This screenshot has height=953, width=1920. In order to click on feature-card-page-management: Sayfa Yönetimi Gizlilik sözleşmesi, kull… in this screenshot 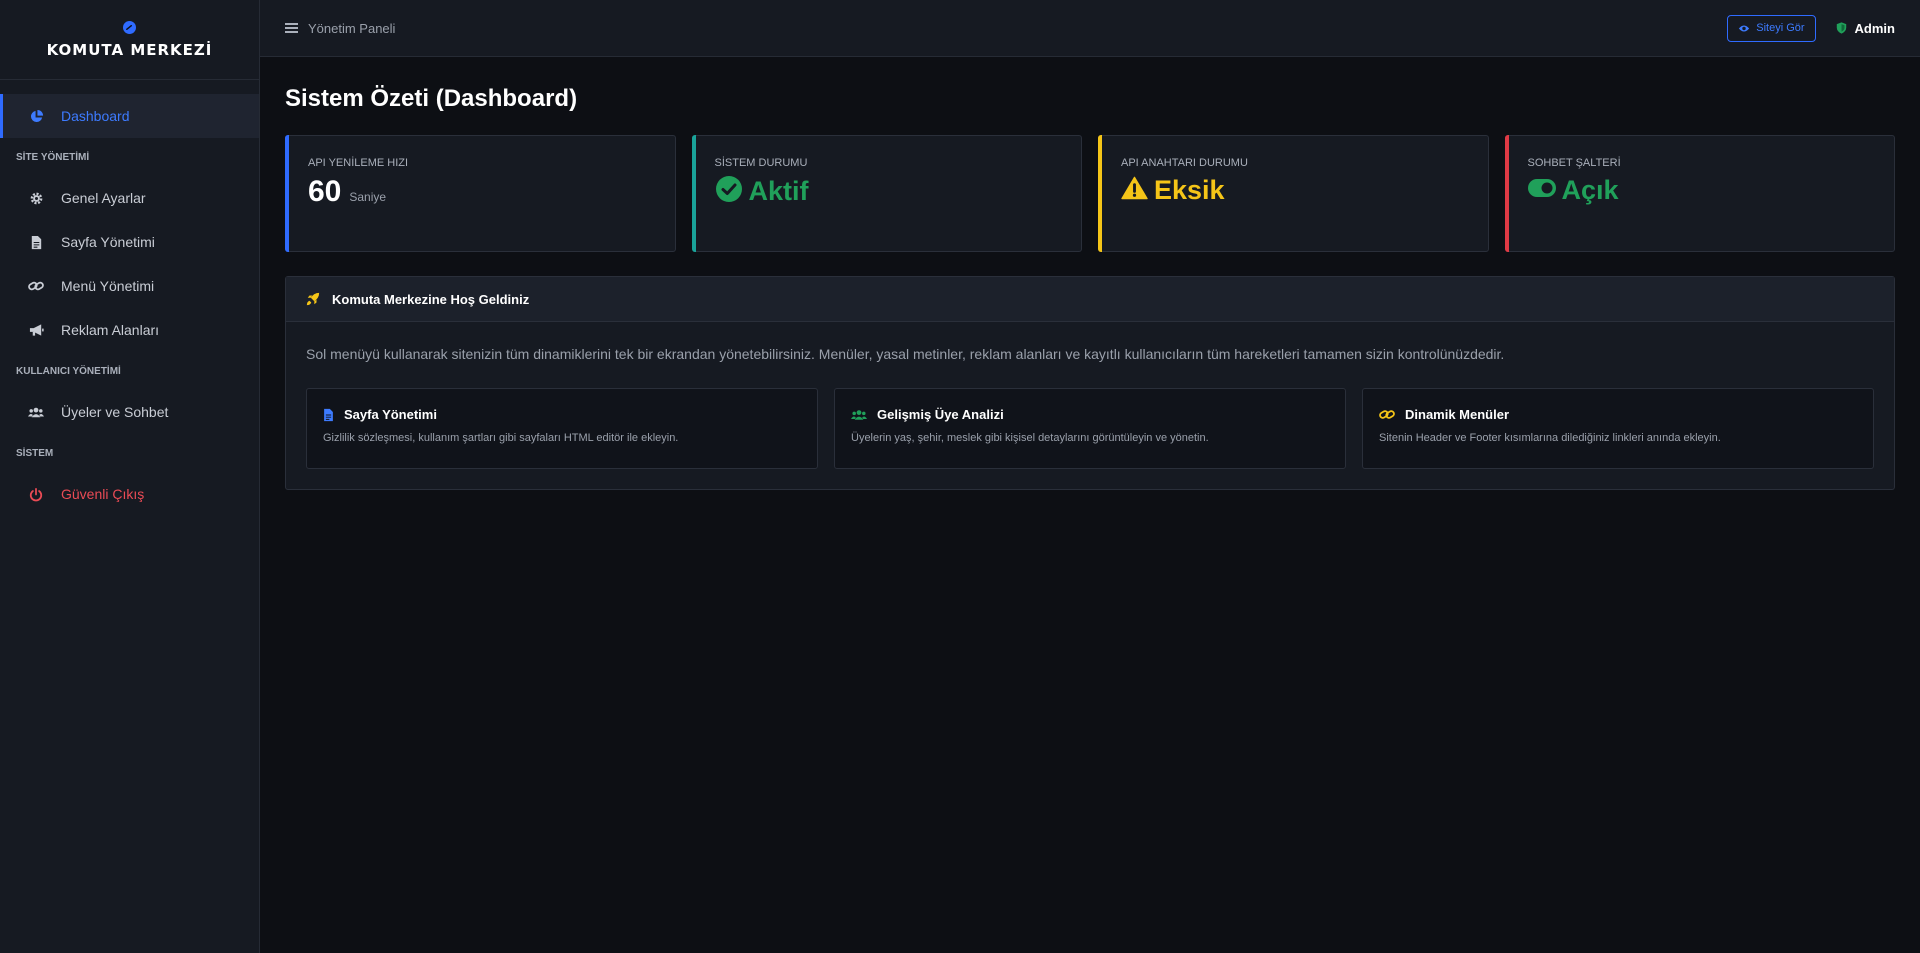, I will do `click(562, 428)`.